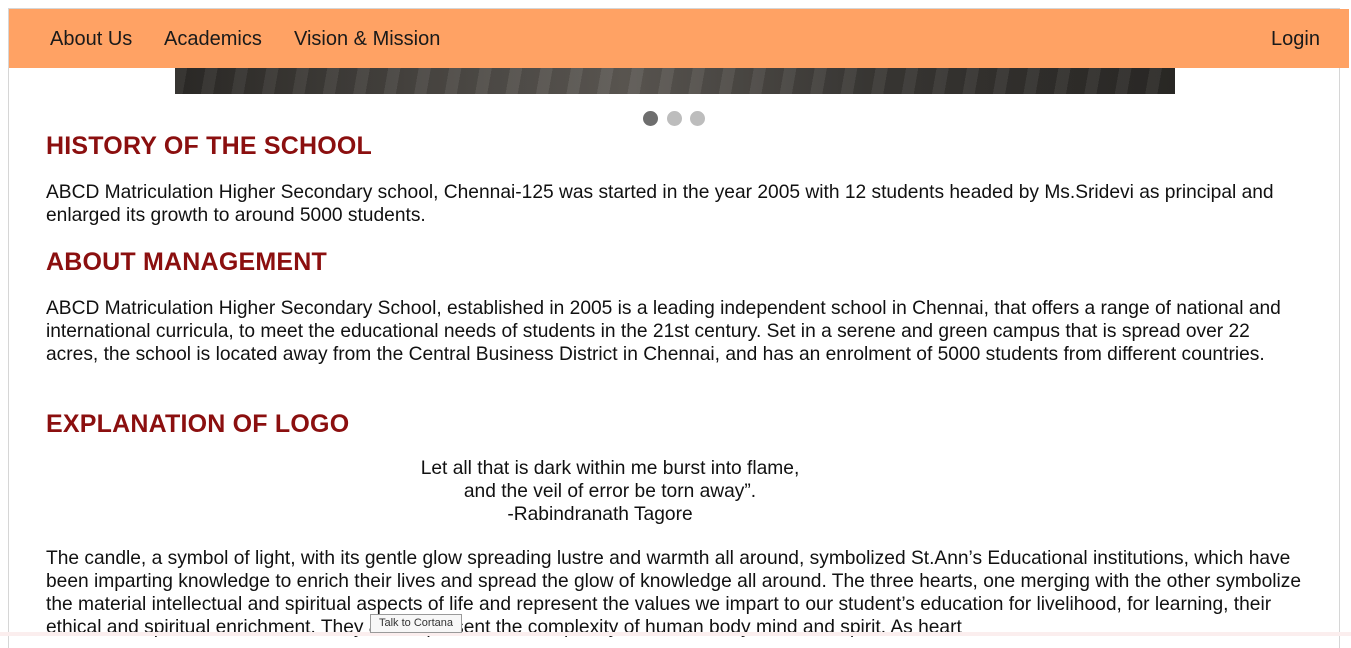 The width and height of the screenshot is (1351, 648). What do you see at coordinates (1295, 39) in the screenshot?
I see `login-link: Login` at bounding box center [1295, 39].